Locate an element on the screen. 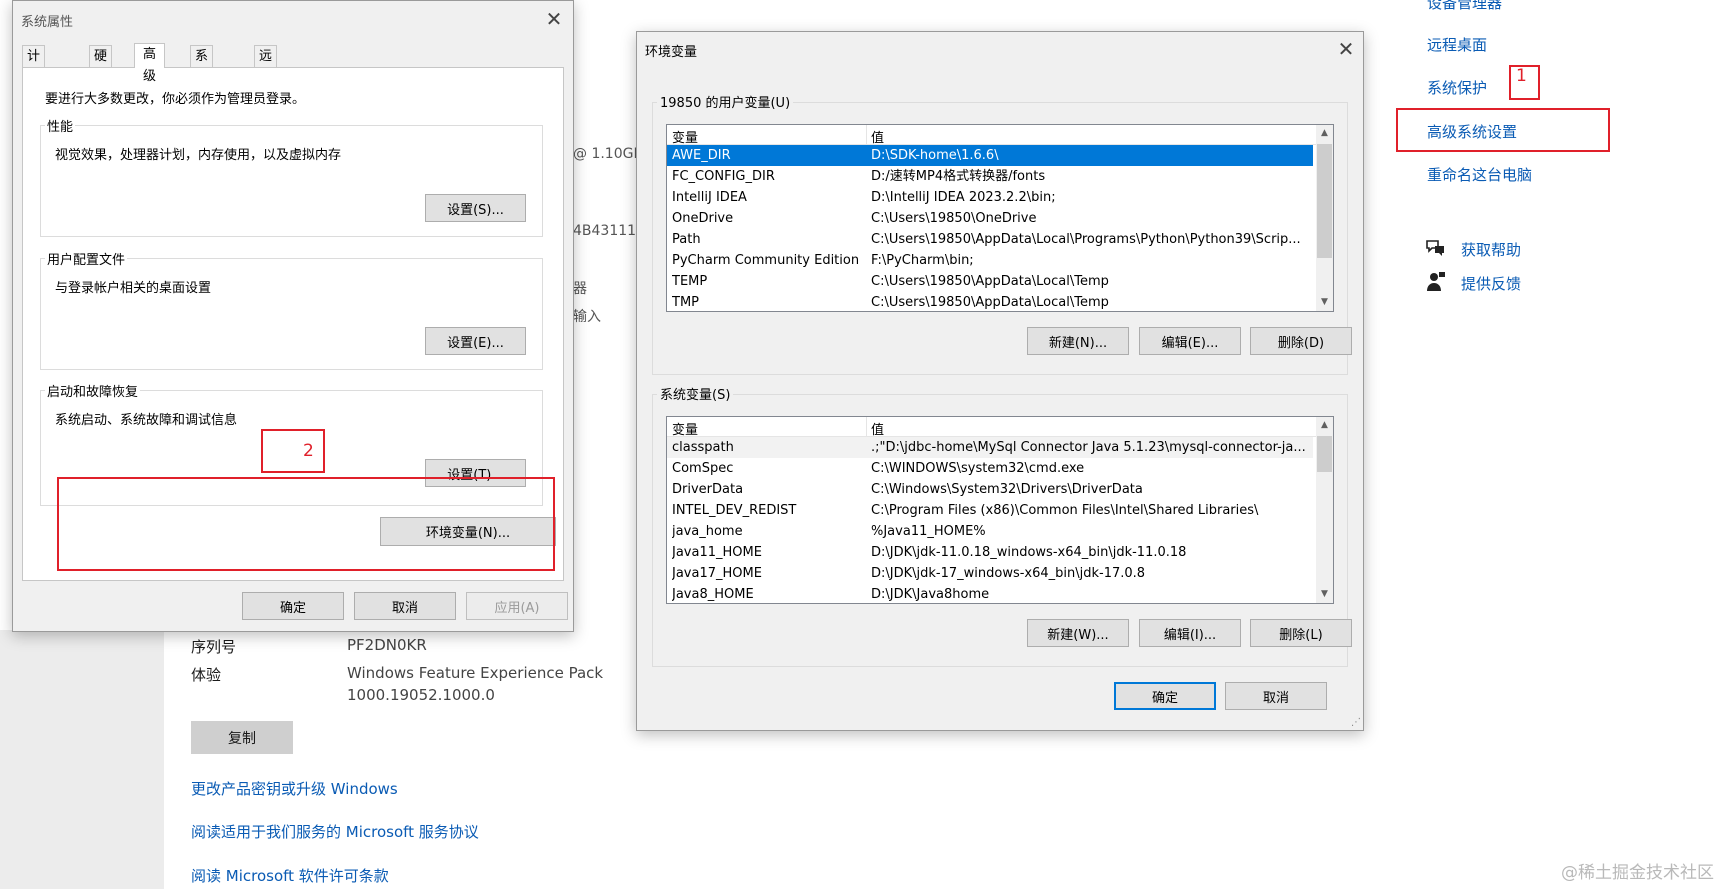  serial-label: 序列号 is located at coordinates (214, 647).